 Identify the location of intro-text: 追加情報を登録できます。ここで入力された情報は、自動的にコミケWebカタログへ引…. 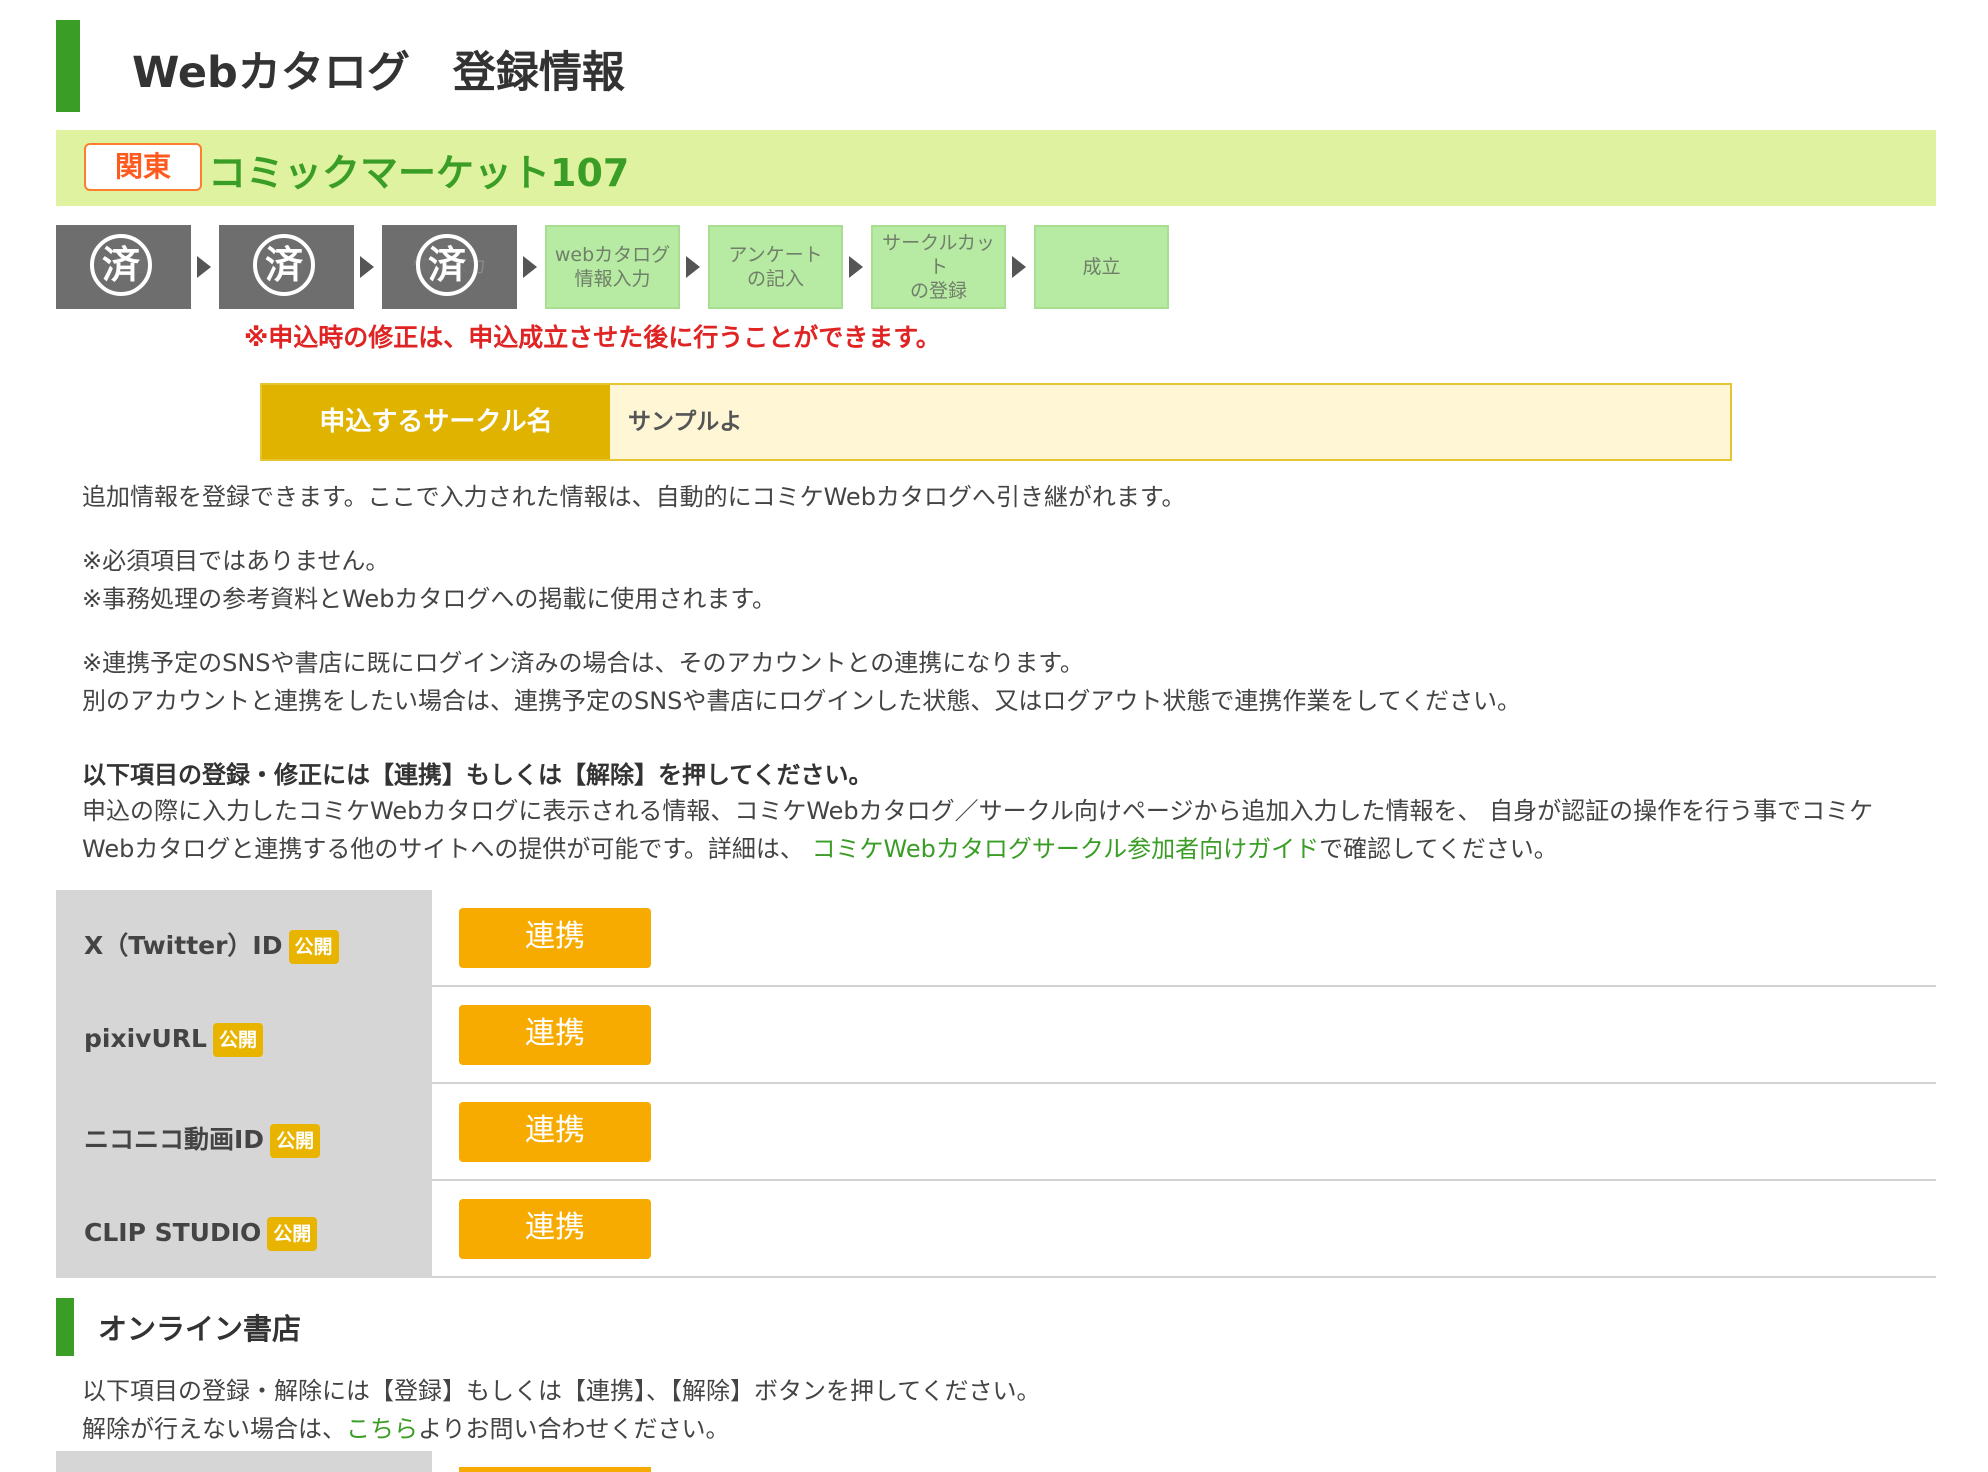
(634, 497).